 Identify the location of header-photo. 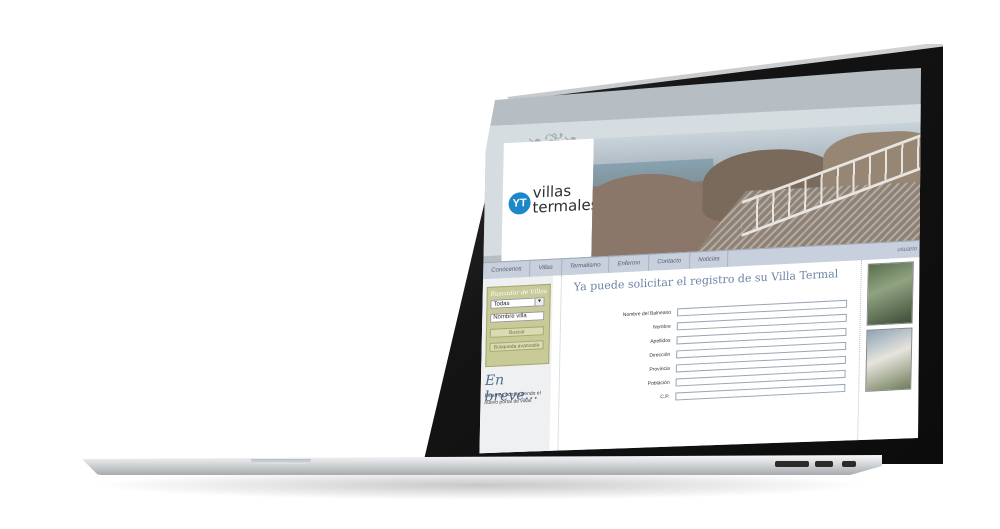
(756, 189).